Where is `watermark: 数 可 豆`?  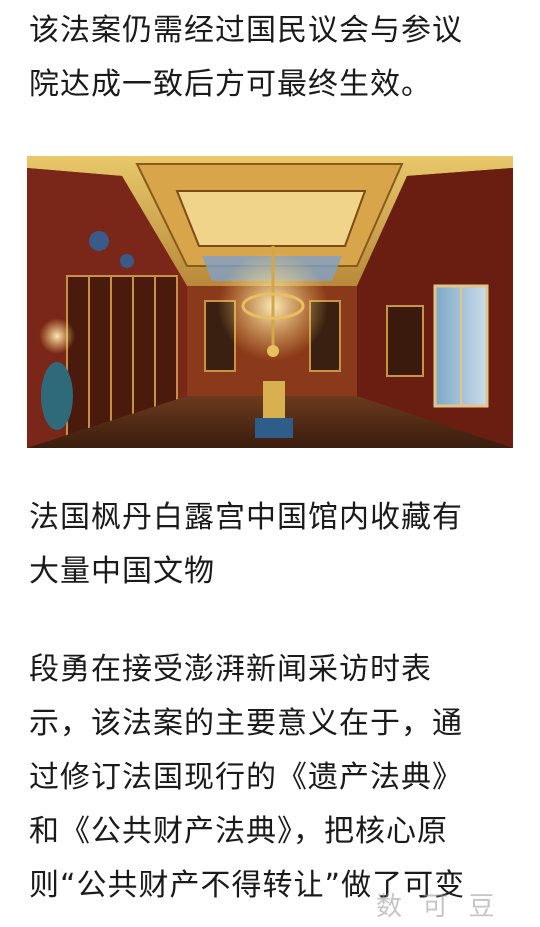
watermark: 数 可 豆 is located at coordinates (438, 907).